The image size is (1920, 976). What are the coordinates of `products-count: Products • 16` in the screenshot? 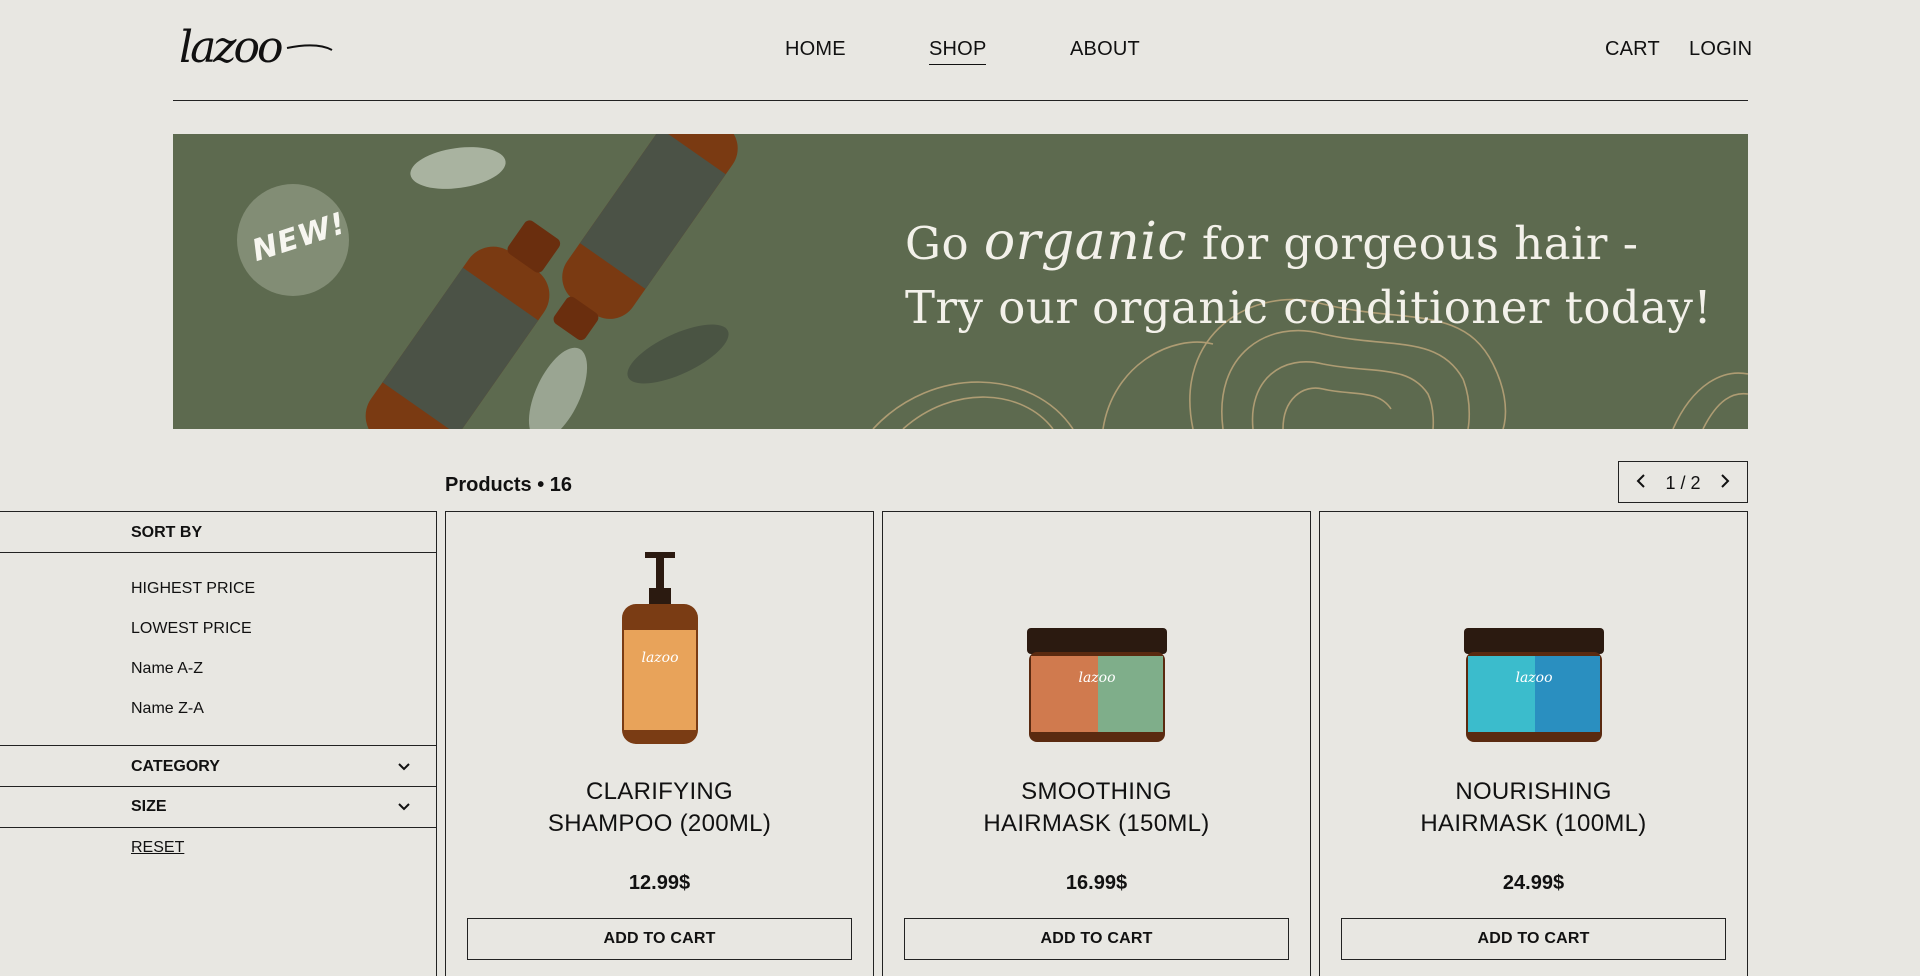 It's located at (509, 485).